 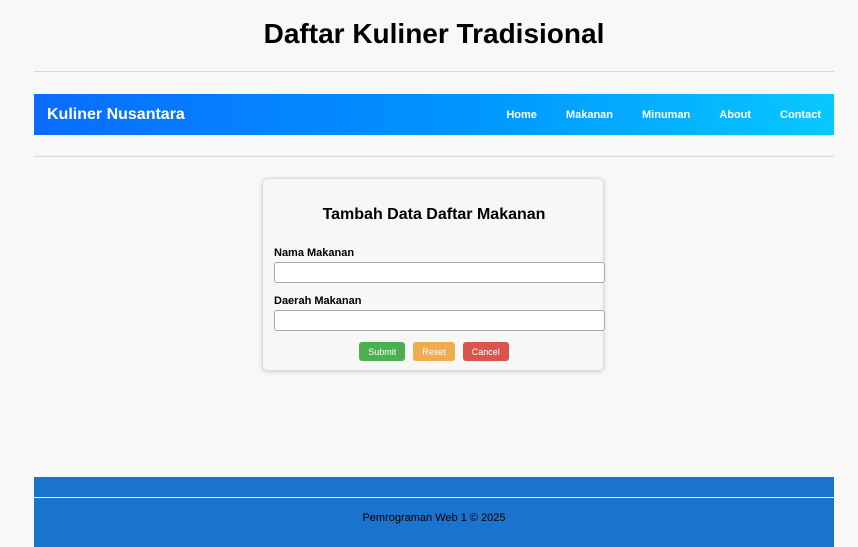 I want to click on submit-button: Submit, so click(x=382, y=351).